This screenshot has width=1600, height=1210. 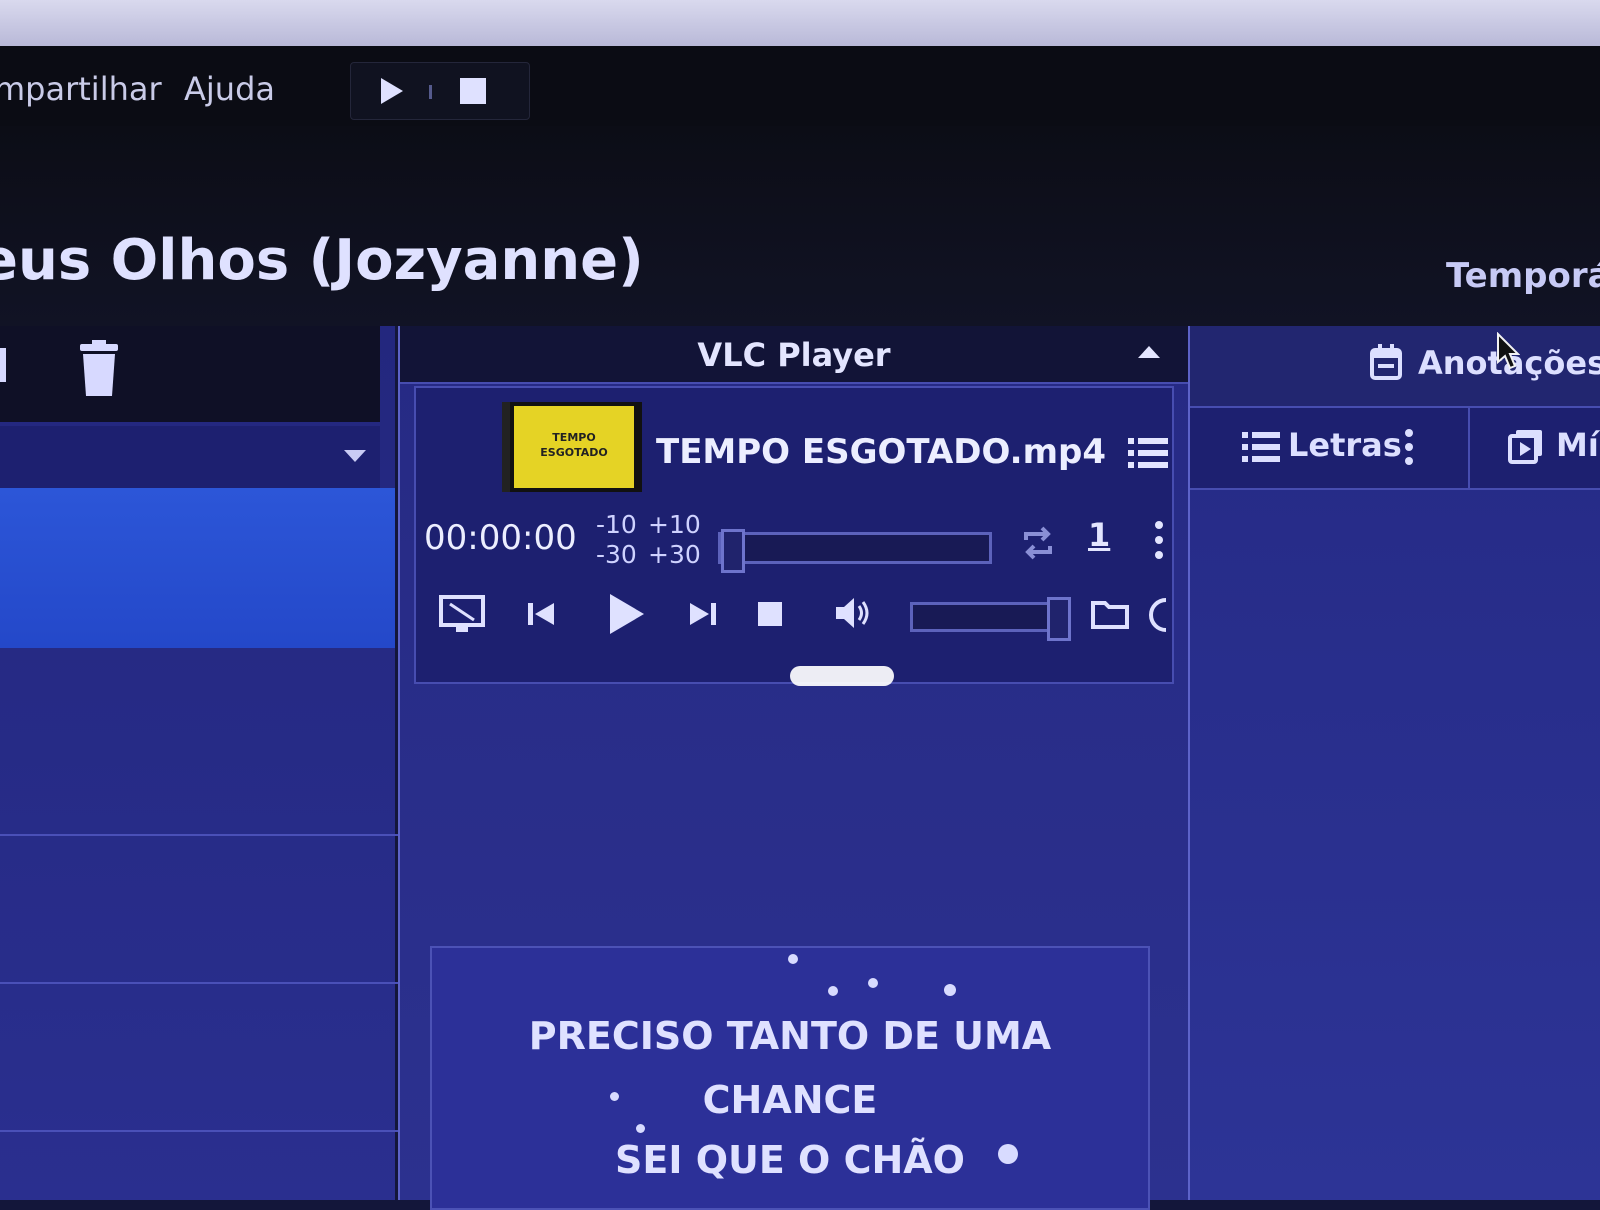 I want to click on temporary-label: Temporár, so click(x=1523, y=276).